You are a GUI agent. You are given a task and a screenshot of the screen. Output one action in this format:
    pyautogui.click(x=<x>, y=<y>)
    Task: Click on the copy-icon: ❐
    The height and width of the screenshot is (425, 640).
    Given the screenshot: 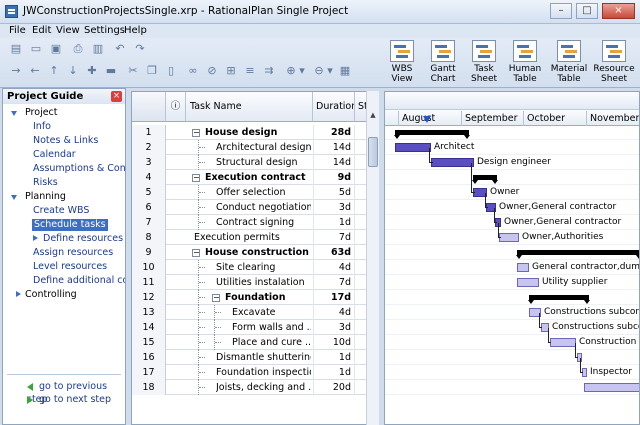 What is the action you would take?
    pyautogui.click(x=152, y=71)
    